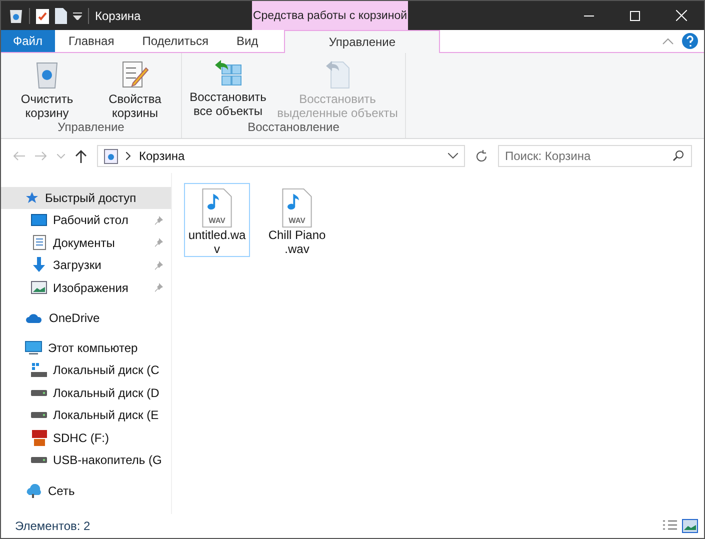 This screenshot has width=705, height=539. What do you see at coordinates (86, 348) in the screenshot?
I see `nav-item: Этот компьютер` at bounding box center [86, 348].